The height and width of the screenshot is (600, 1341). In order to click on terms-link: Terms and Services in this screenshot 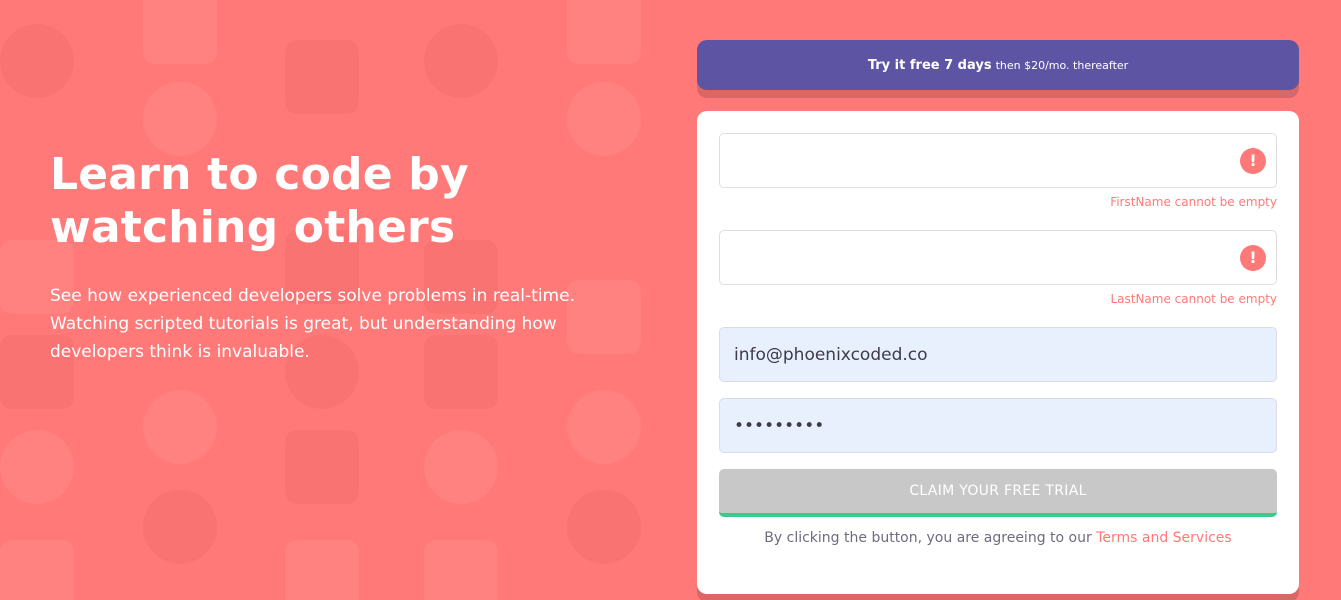, I will do `click(1164, 538)`.